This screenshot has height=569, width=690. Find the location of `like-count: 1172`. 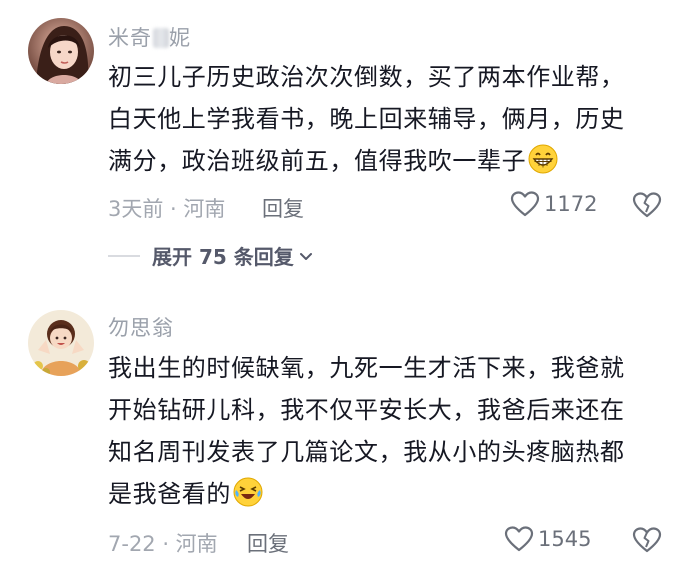

like-count: 1172 is located at coordinates (571, 204).